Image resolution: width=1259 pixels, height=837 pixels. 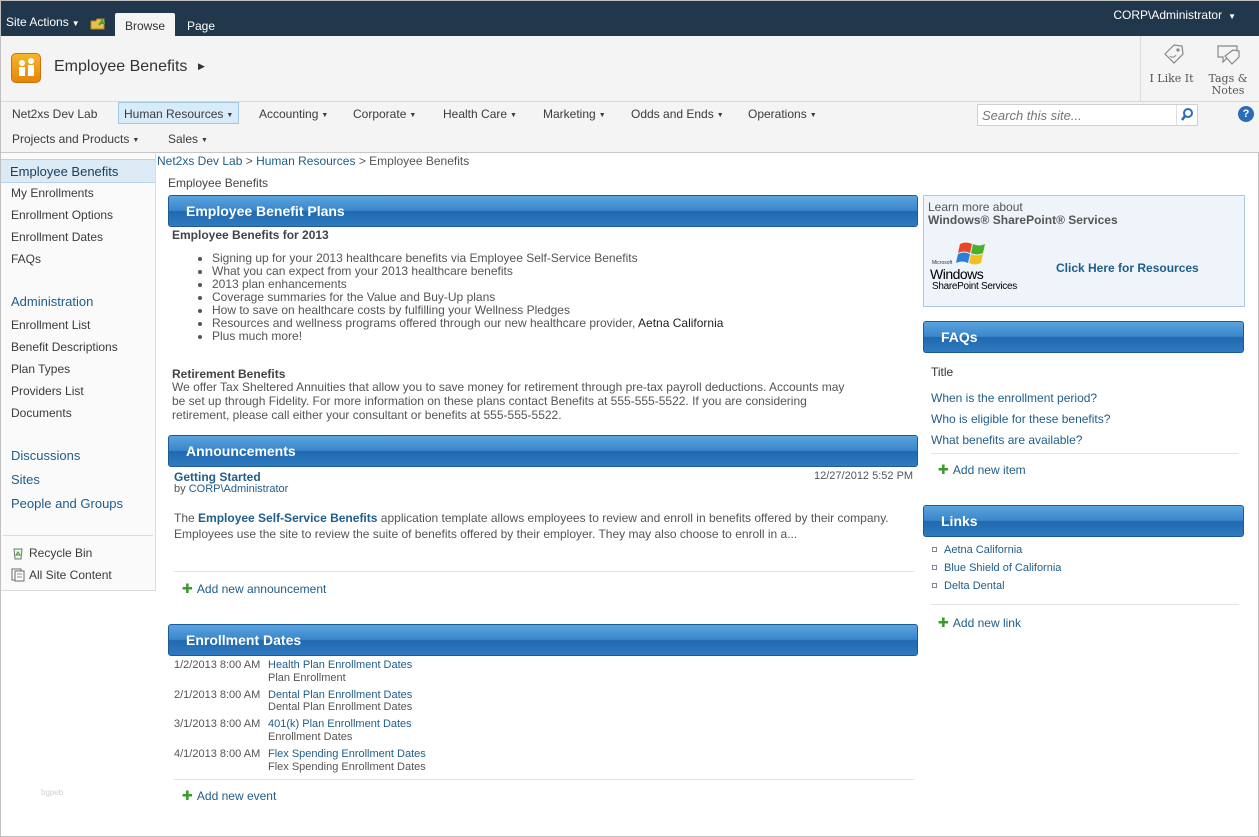 I want to click on list-item: Plus much more!, so click(x=467, y=336).